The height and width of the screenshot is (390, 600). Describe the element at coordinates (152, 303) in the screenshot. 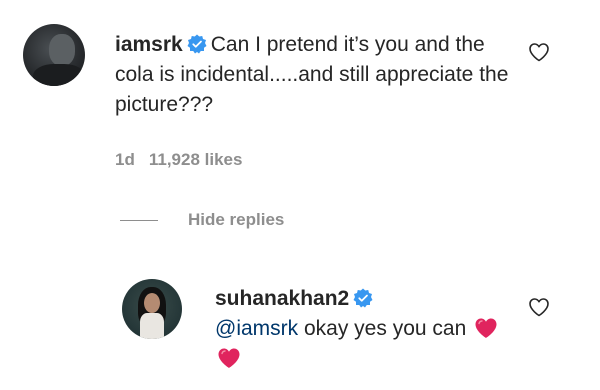

I see `avatar-face` at that location.